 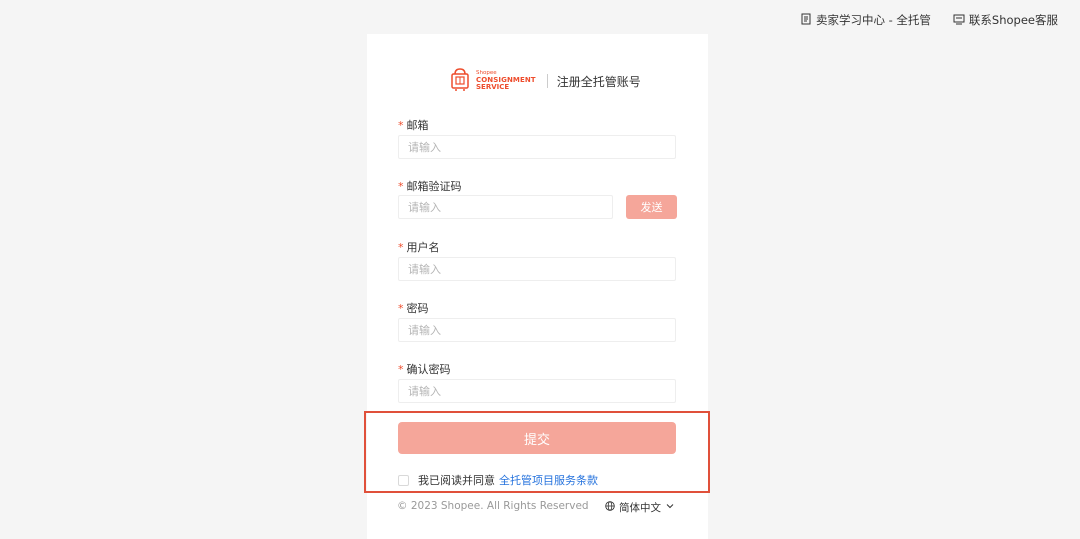 I want to click on email-label: * 邮箱, so click(x=413, y=125).